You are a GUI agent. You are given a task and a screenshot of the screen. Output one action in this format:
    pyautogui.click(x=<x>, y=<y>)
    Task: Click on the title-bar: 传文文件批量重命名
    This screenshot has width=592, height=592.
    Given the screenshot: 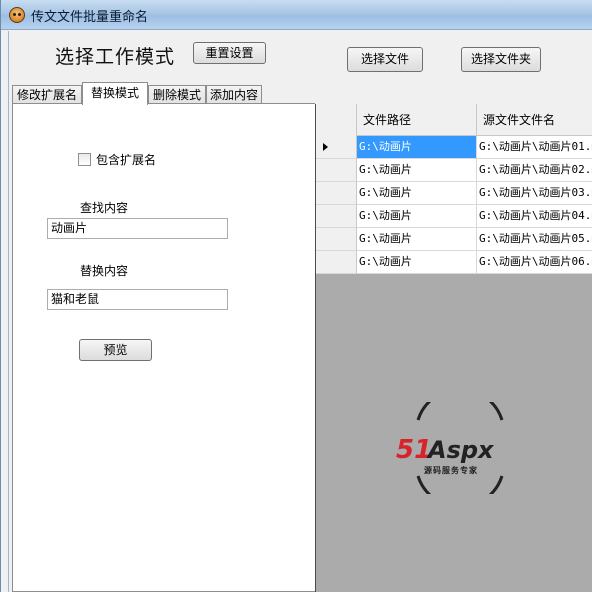 What is the action you would take?
    pyautogui.click(x=296, y=15)
    